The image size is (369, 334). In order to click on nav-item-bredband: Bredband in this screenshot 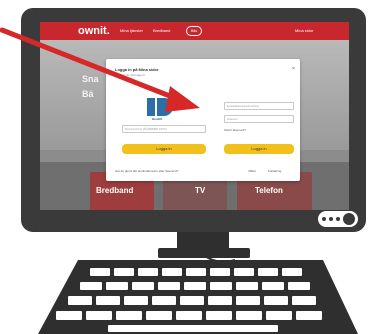, I will do `click(161, 30)`.